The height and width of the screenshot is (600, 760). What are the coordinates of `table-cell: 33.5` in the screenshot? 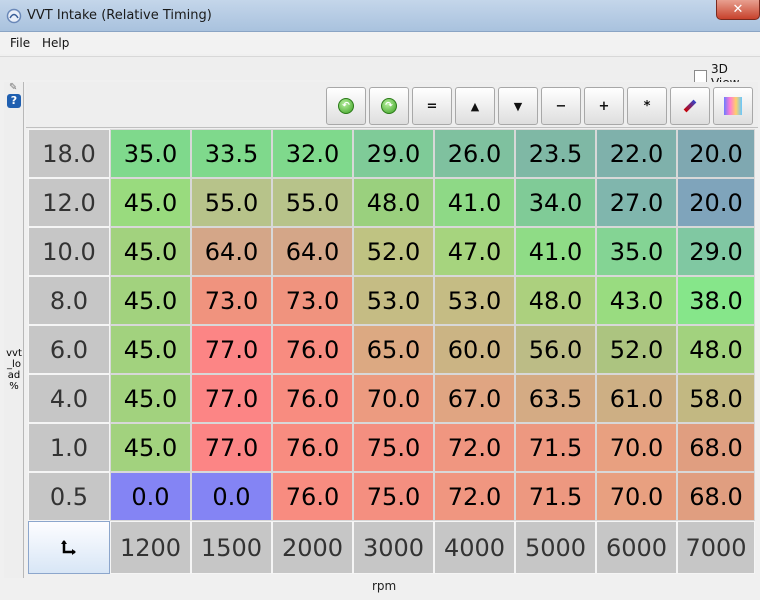 It's located at (231, 153).